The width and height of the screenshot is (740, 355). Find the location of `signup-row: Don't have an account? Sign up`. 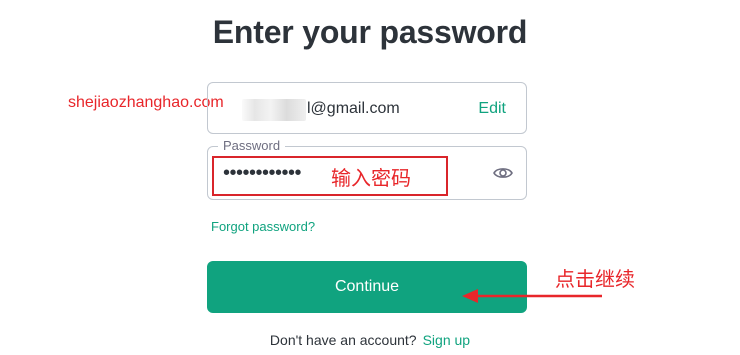

signup-row: Don't have an account? Sign up is located at coordinates (370, 340).